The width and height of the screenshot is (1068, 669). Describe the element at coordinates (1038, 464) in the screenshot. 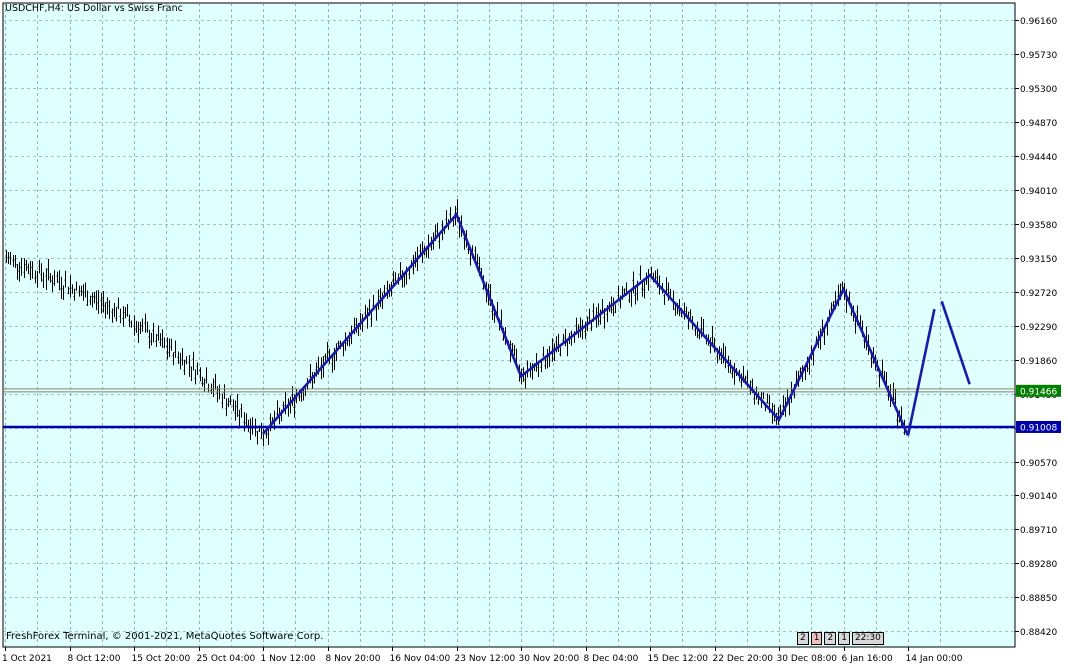

I see `price-tick-label: 0.90570` at that location.